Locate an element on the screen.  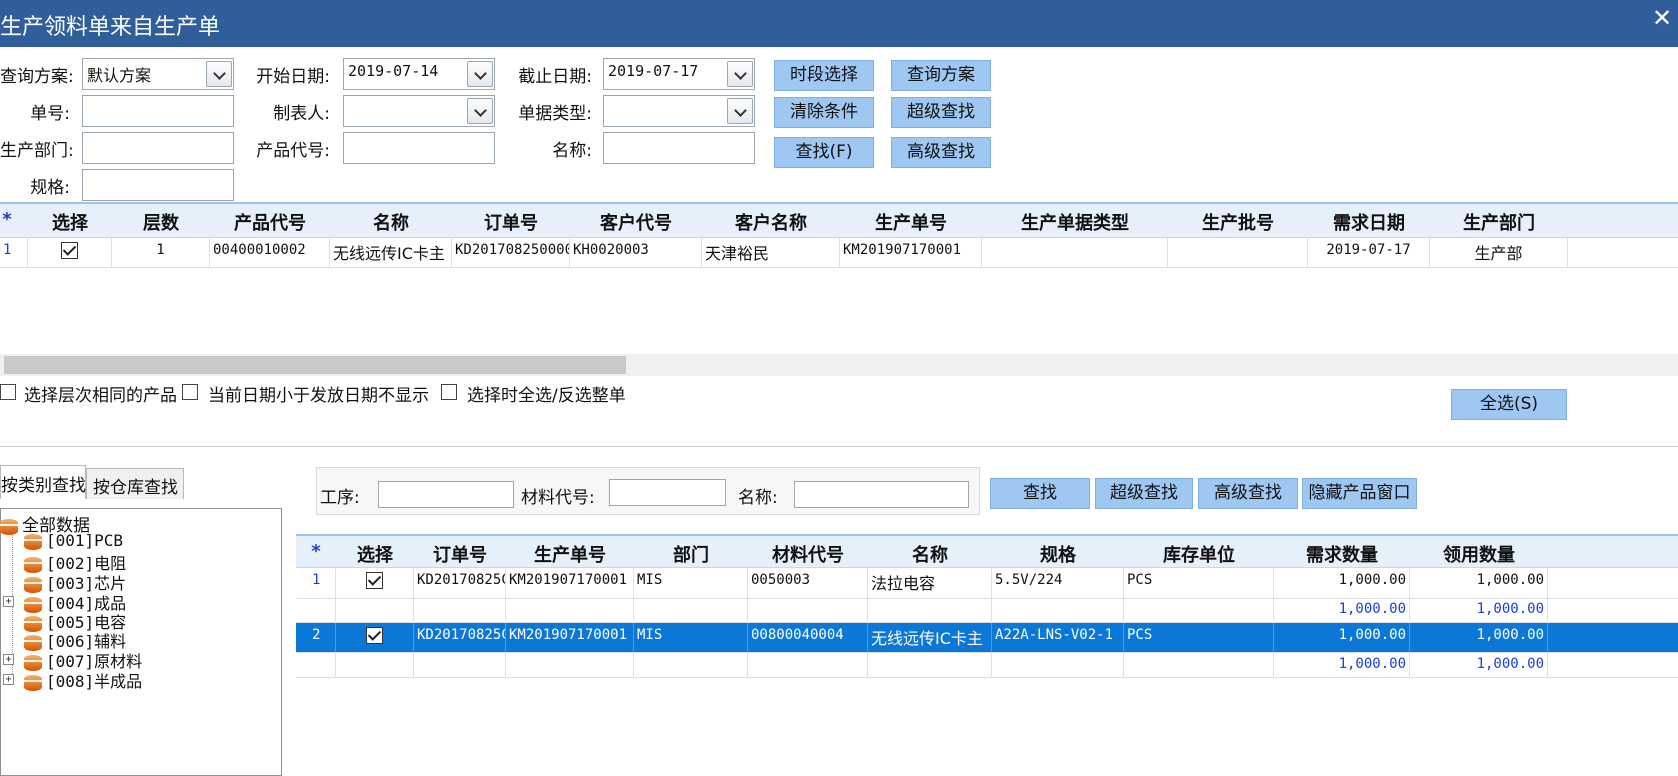
col-cust-code: 客户代号 is located at coordinates (636, 220).